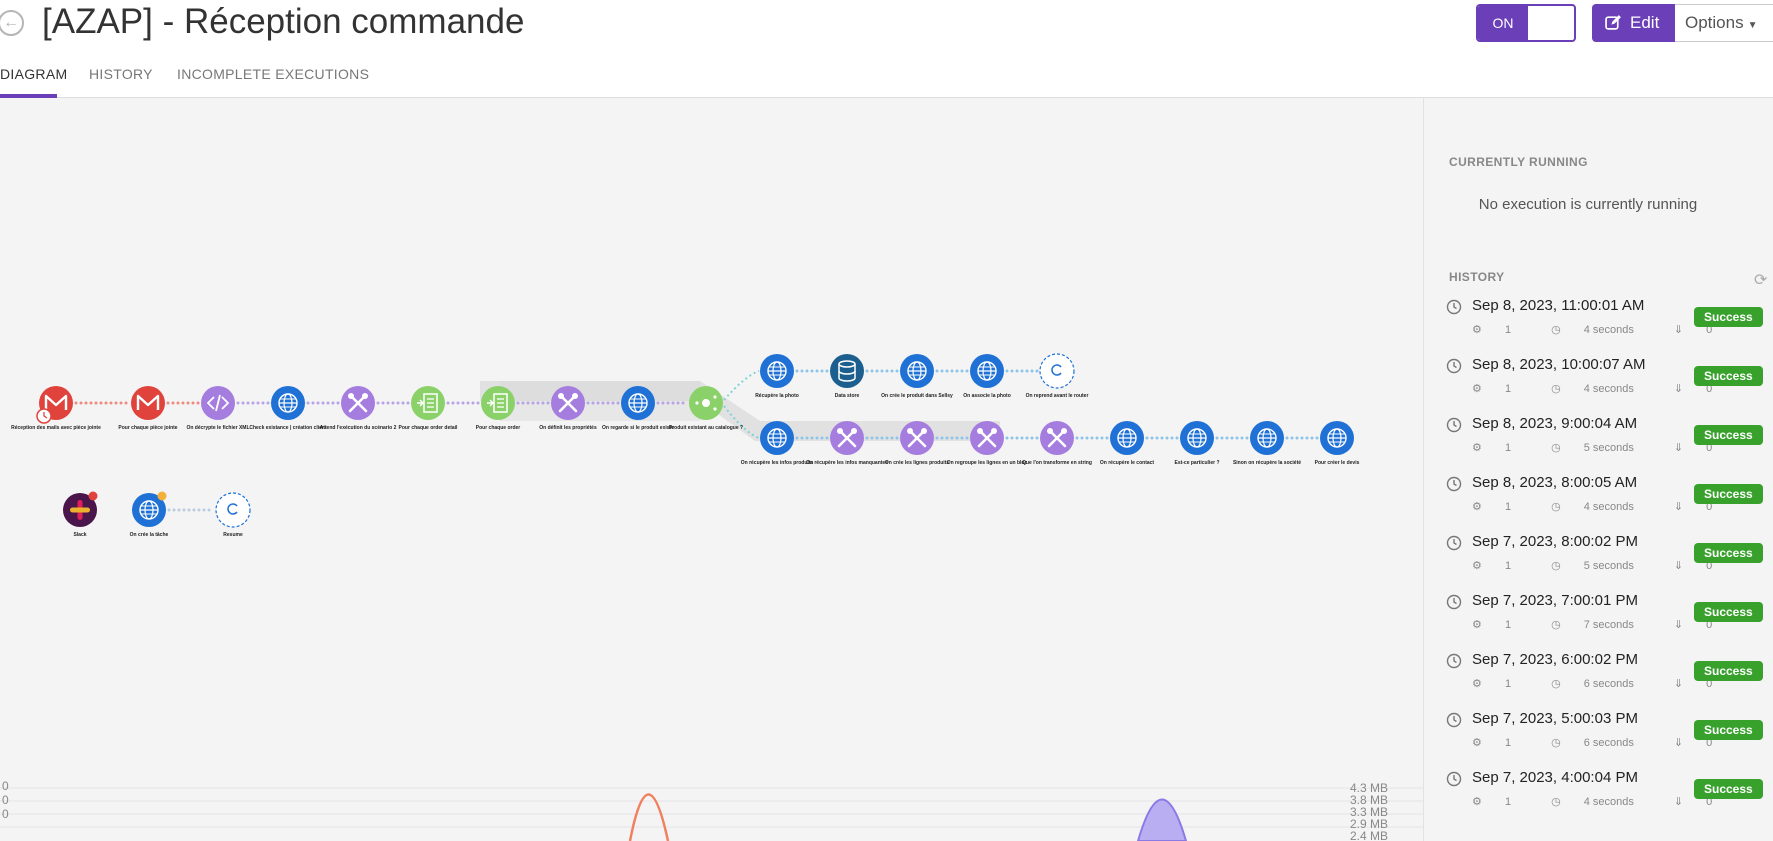 This screenshot has width=1773, height=841. I want to click on node-label: Réception des mails avec pièce jointe, so click(56, 428).